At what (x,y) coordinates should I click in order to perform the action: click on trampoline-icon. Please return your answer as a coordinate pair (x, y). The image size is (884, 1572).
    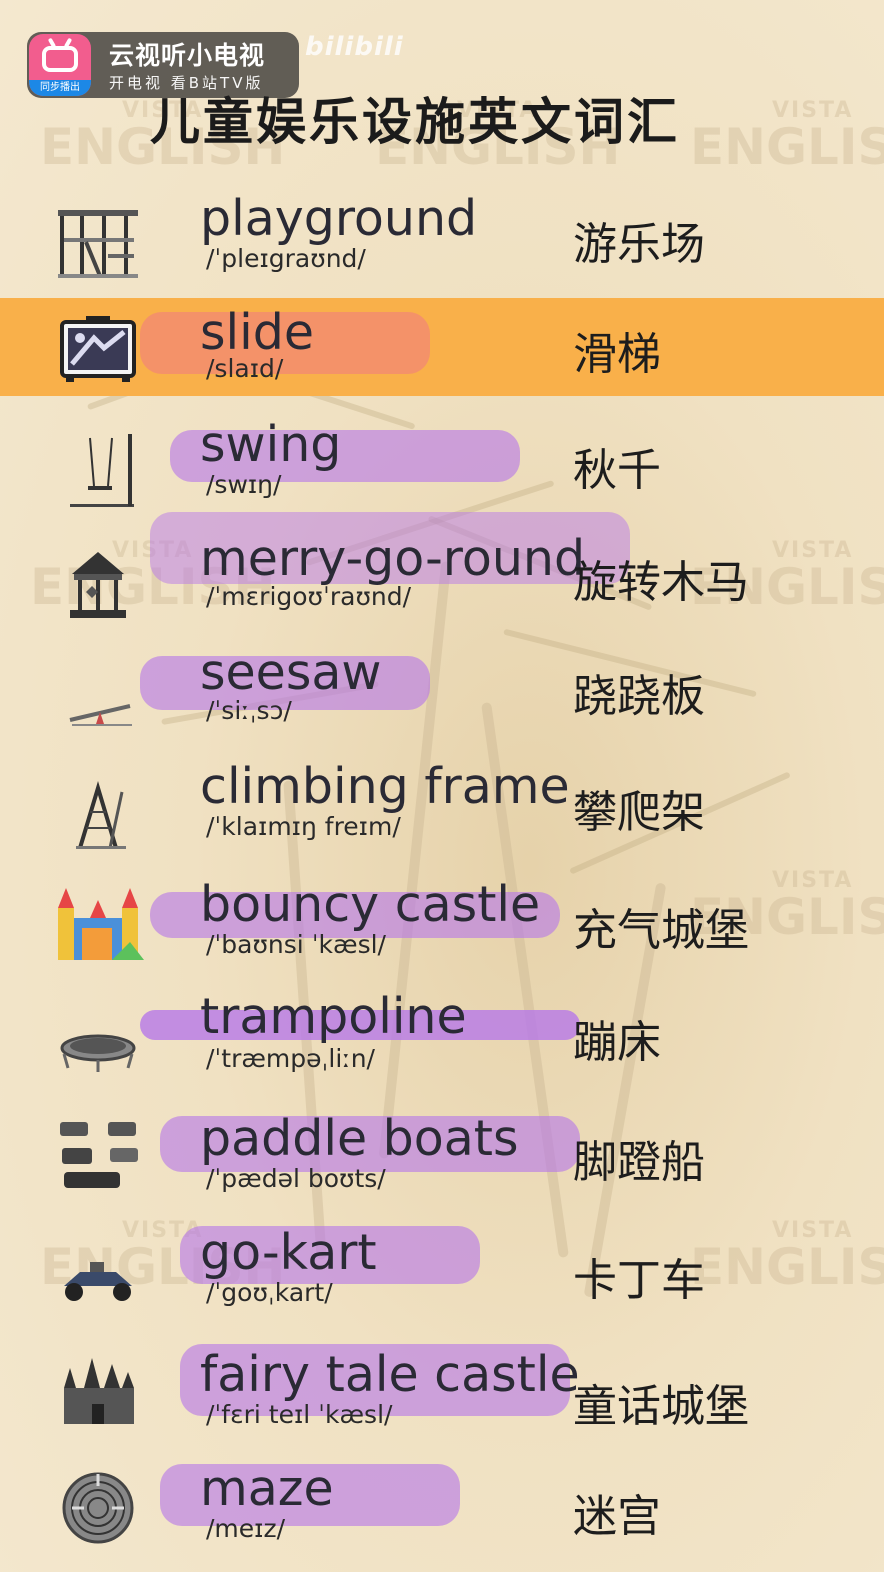
    Looking at the image, I should click on (98, 1053).